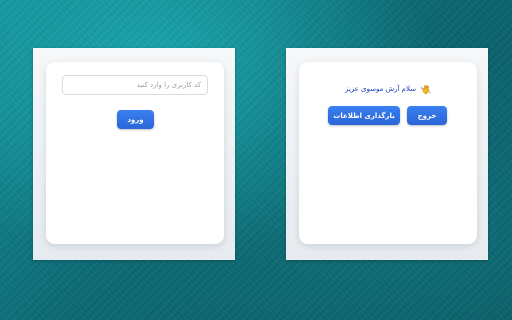  What do you see at coordinates (380, 89) in the screenshot?
I see `greeting-text: سلام آرش موسوی عزیز` at bounding box center [380, 89].